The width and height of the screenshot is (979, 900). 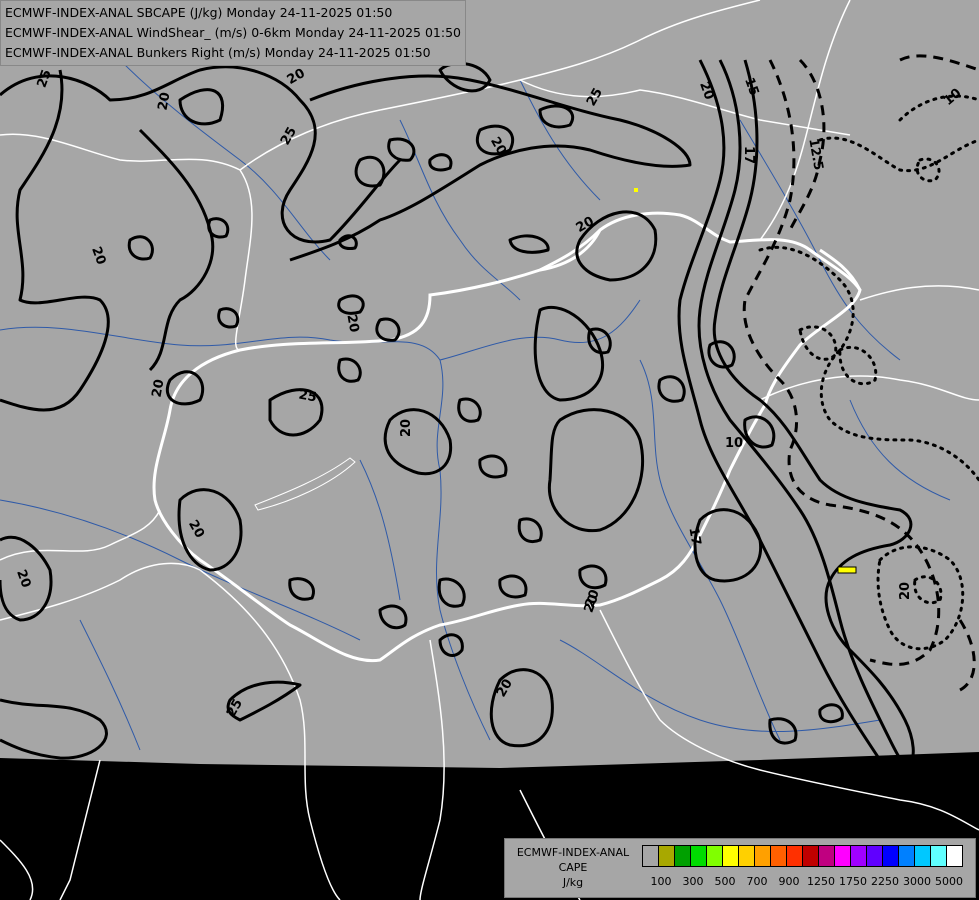 I want to click on legend-tick-label: 1250, so click(x=821, y=881).